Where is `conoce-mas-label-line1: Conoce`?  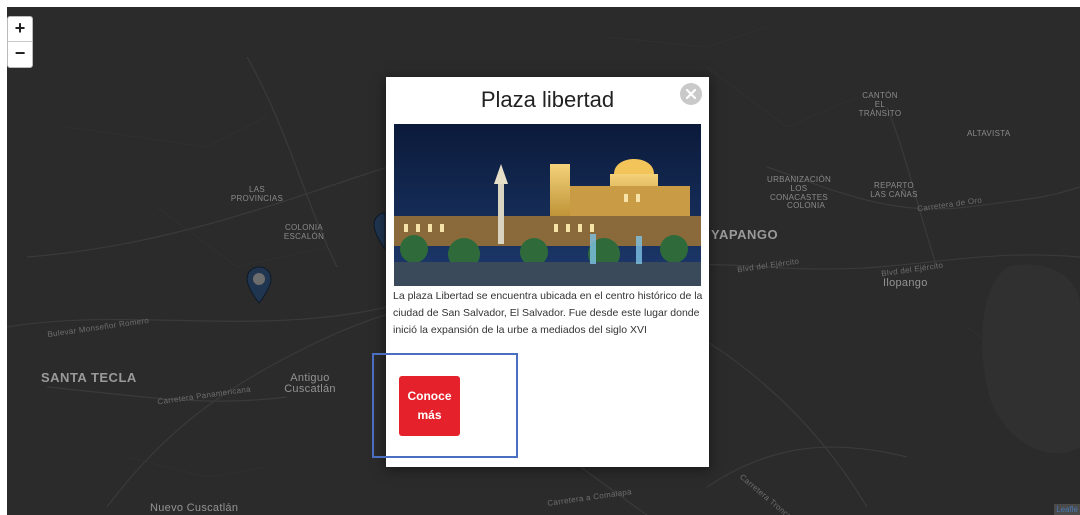
conoce-mas-label-line1: Conoce is located at coordinates (429, 396).